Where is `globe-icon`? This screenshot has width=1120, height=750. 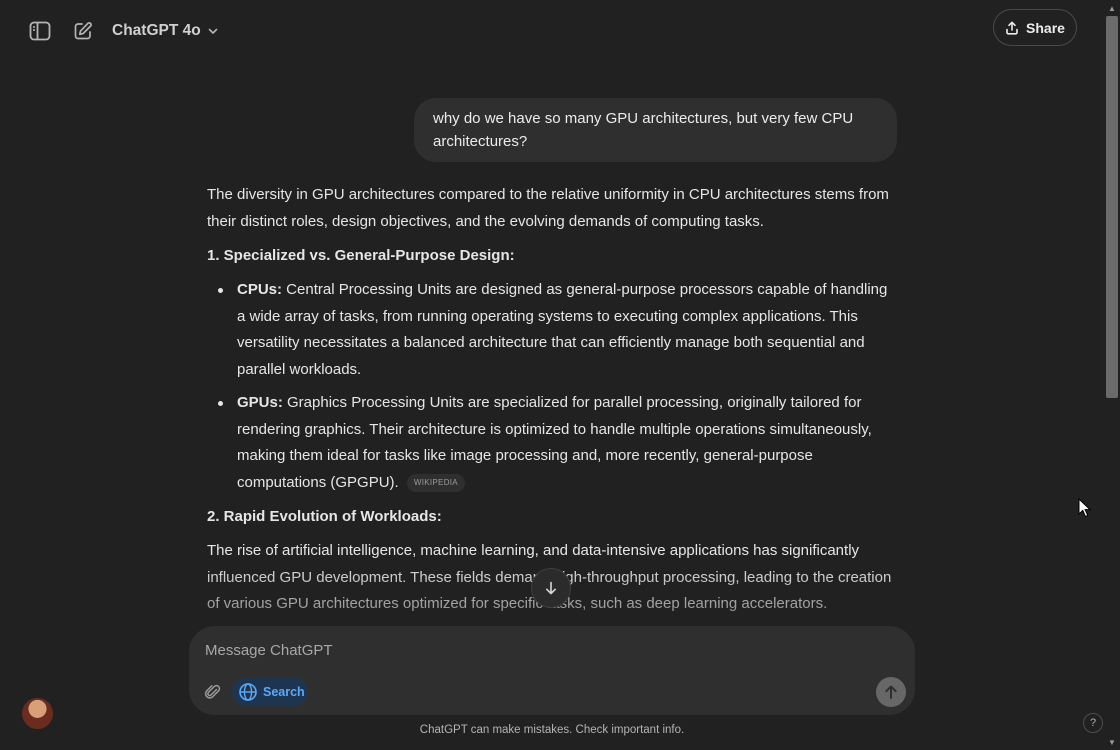 globe-icon is located at coordinates (248, 691).